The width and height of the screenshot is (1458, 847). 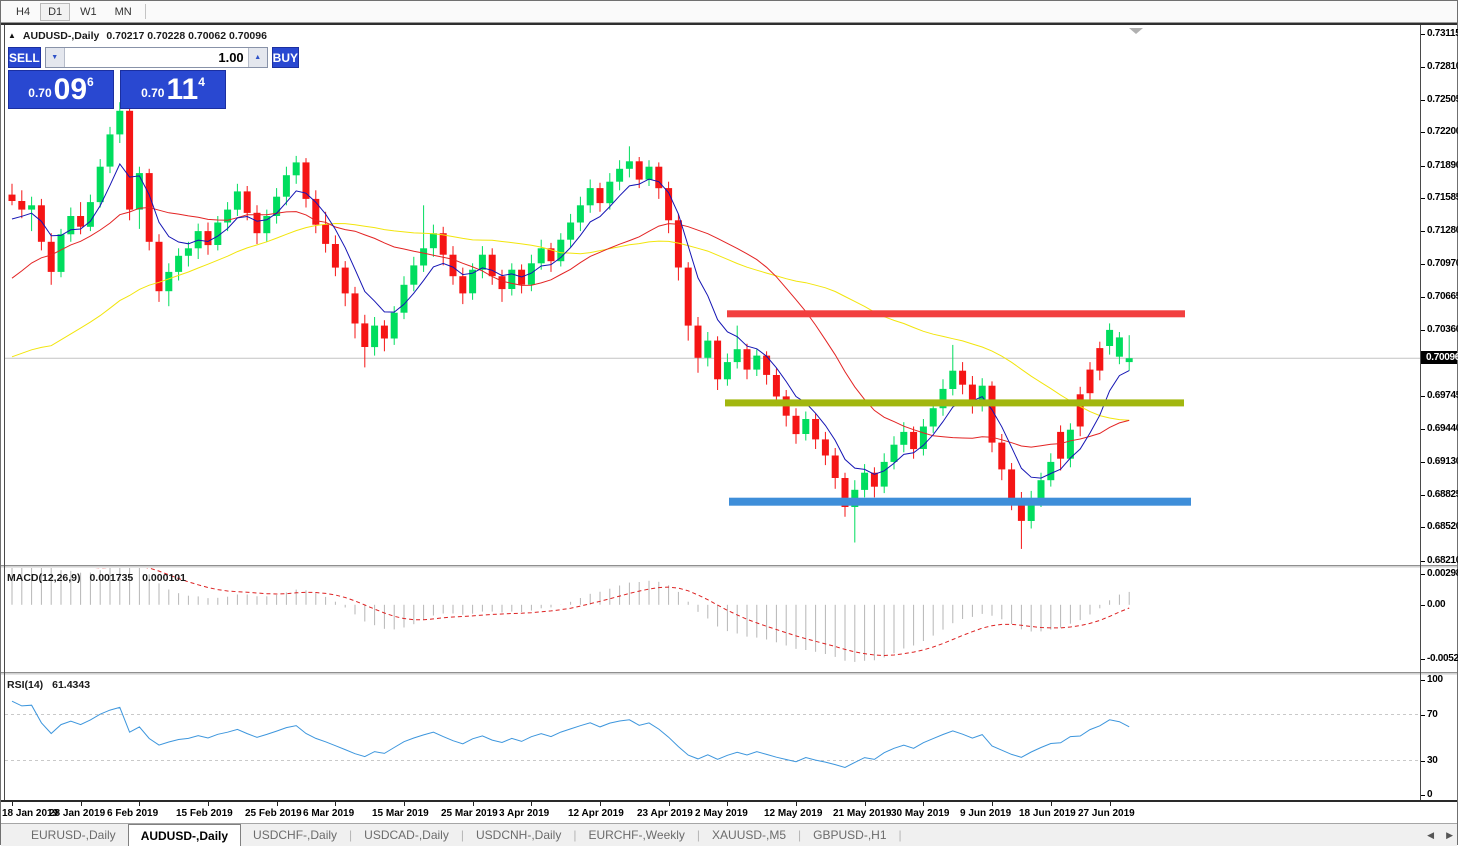 I want to click on tab-scroll-arrows: ◀ ▶, so click(x=1440, y=835).